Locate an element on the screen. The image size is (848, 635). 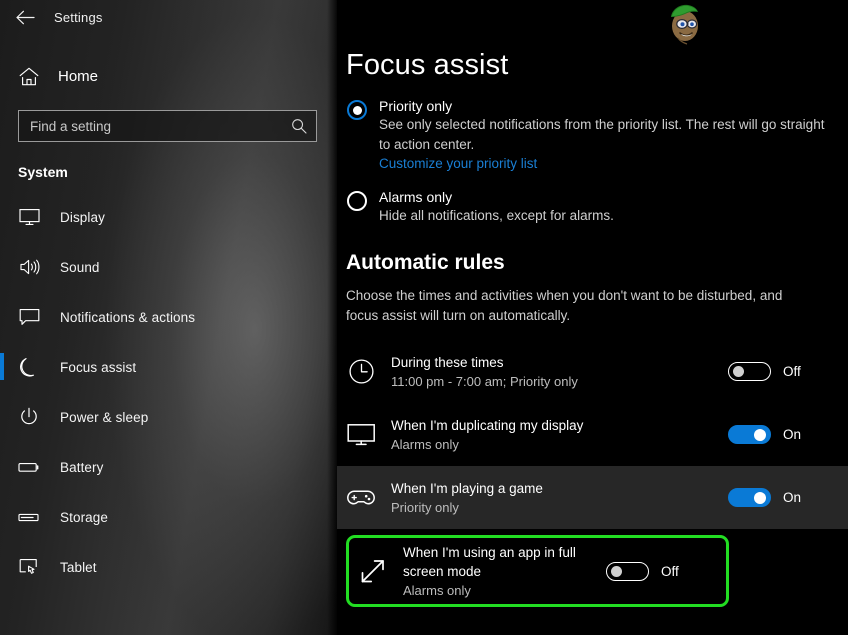
fullscreen-arrows-icon is located at coordinates (373, 571).